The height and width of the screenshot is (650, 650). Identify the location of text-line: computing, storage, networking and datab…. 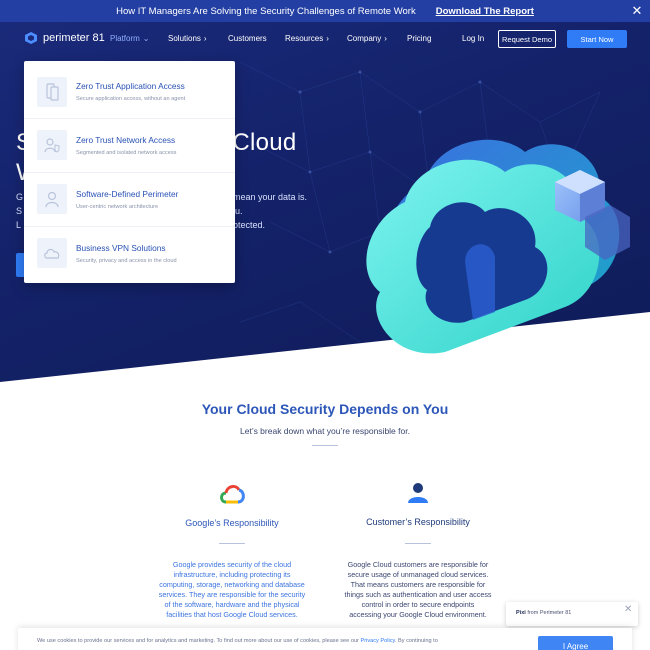
(232, 584).